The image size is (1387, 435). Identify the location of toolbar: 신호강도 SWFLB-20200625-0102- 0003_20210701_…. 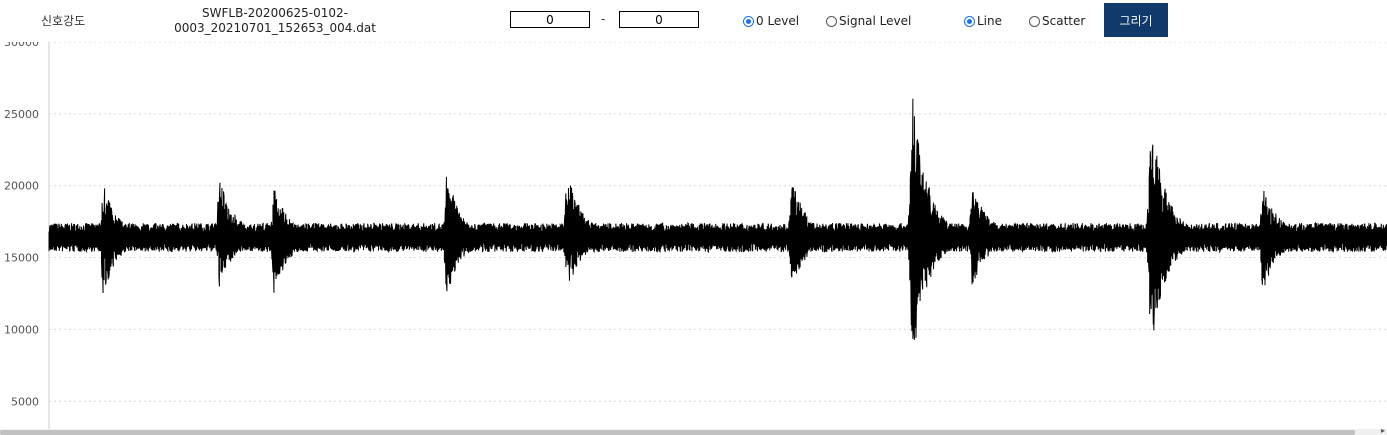
(693, 21).